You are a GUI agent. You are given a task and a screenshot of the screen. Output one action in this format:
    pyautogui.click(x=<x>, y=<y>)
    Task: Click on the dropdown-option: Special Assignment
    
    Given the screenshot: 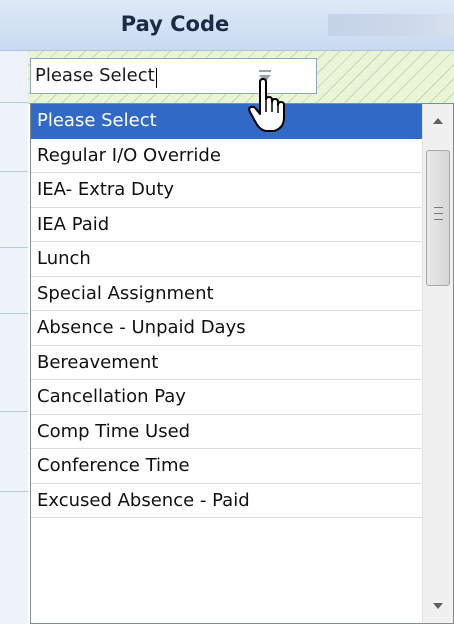 What is the action you would take?
    pyautogui.click(x=227, y=294)
    